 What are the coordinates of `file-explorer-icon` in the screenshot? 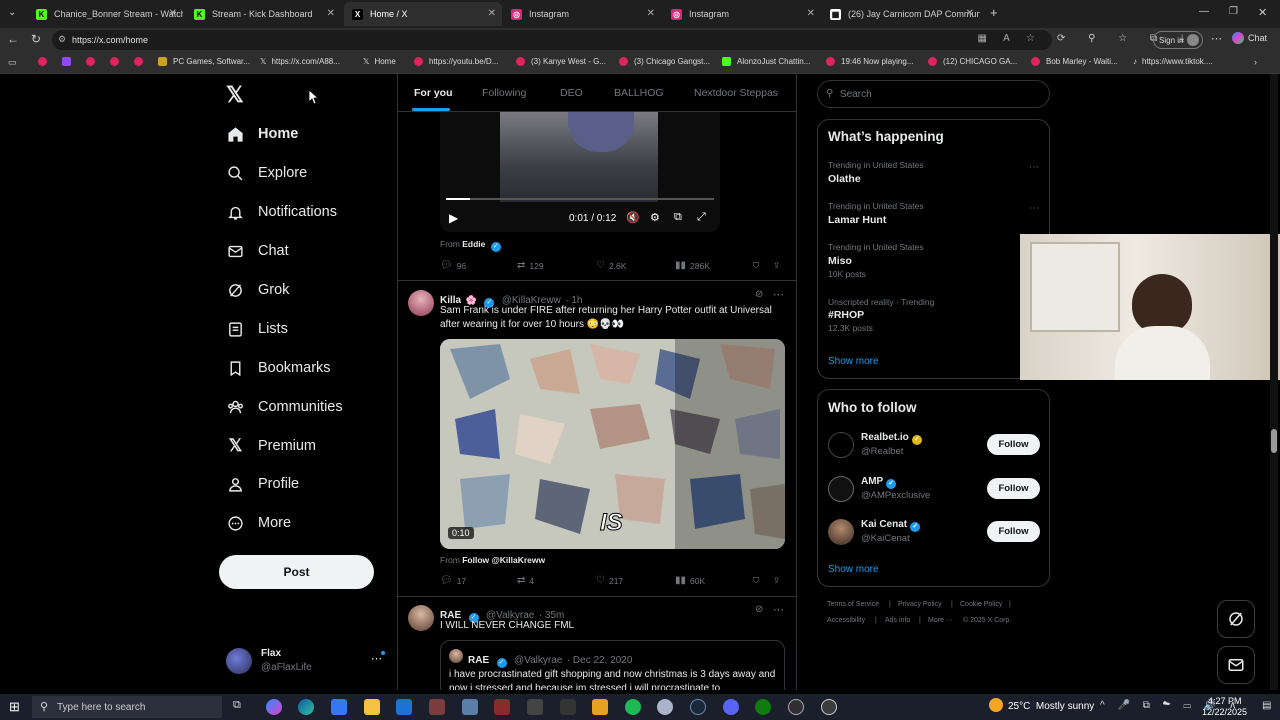 It's located at (372, 707).